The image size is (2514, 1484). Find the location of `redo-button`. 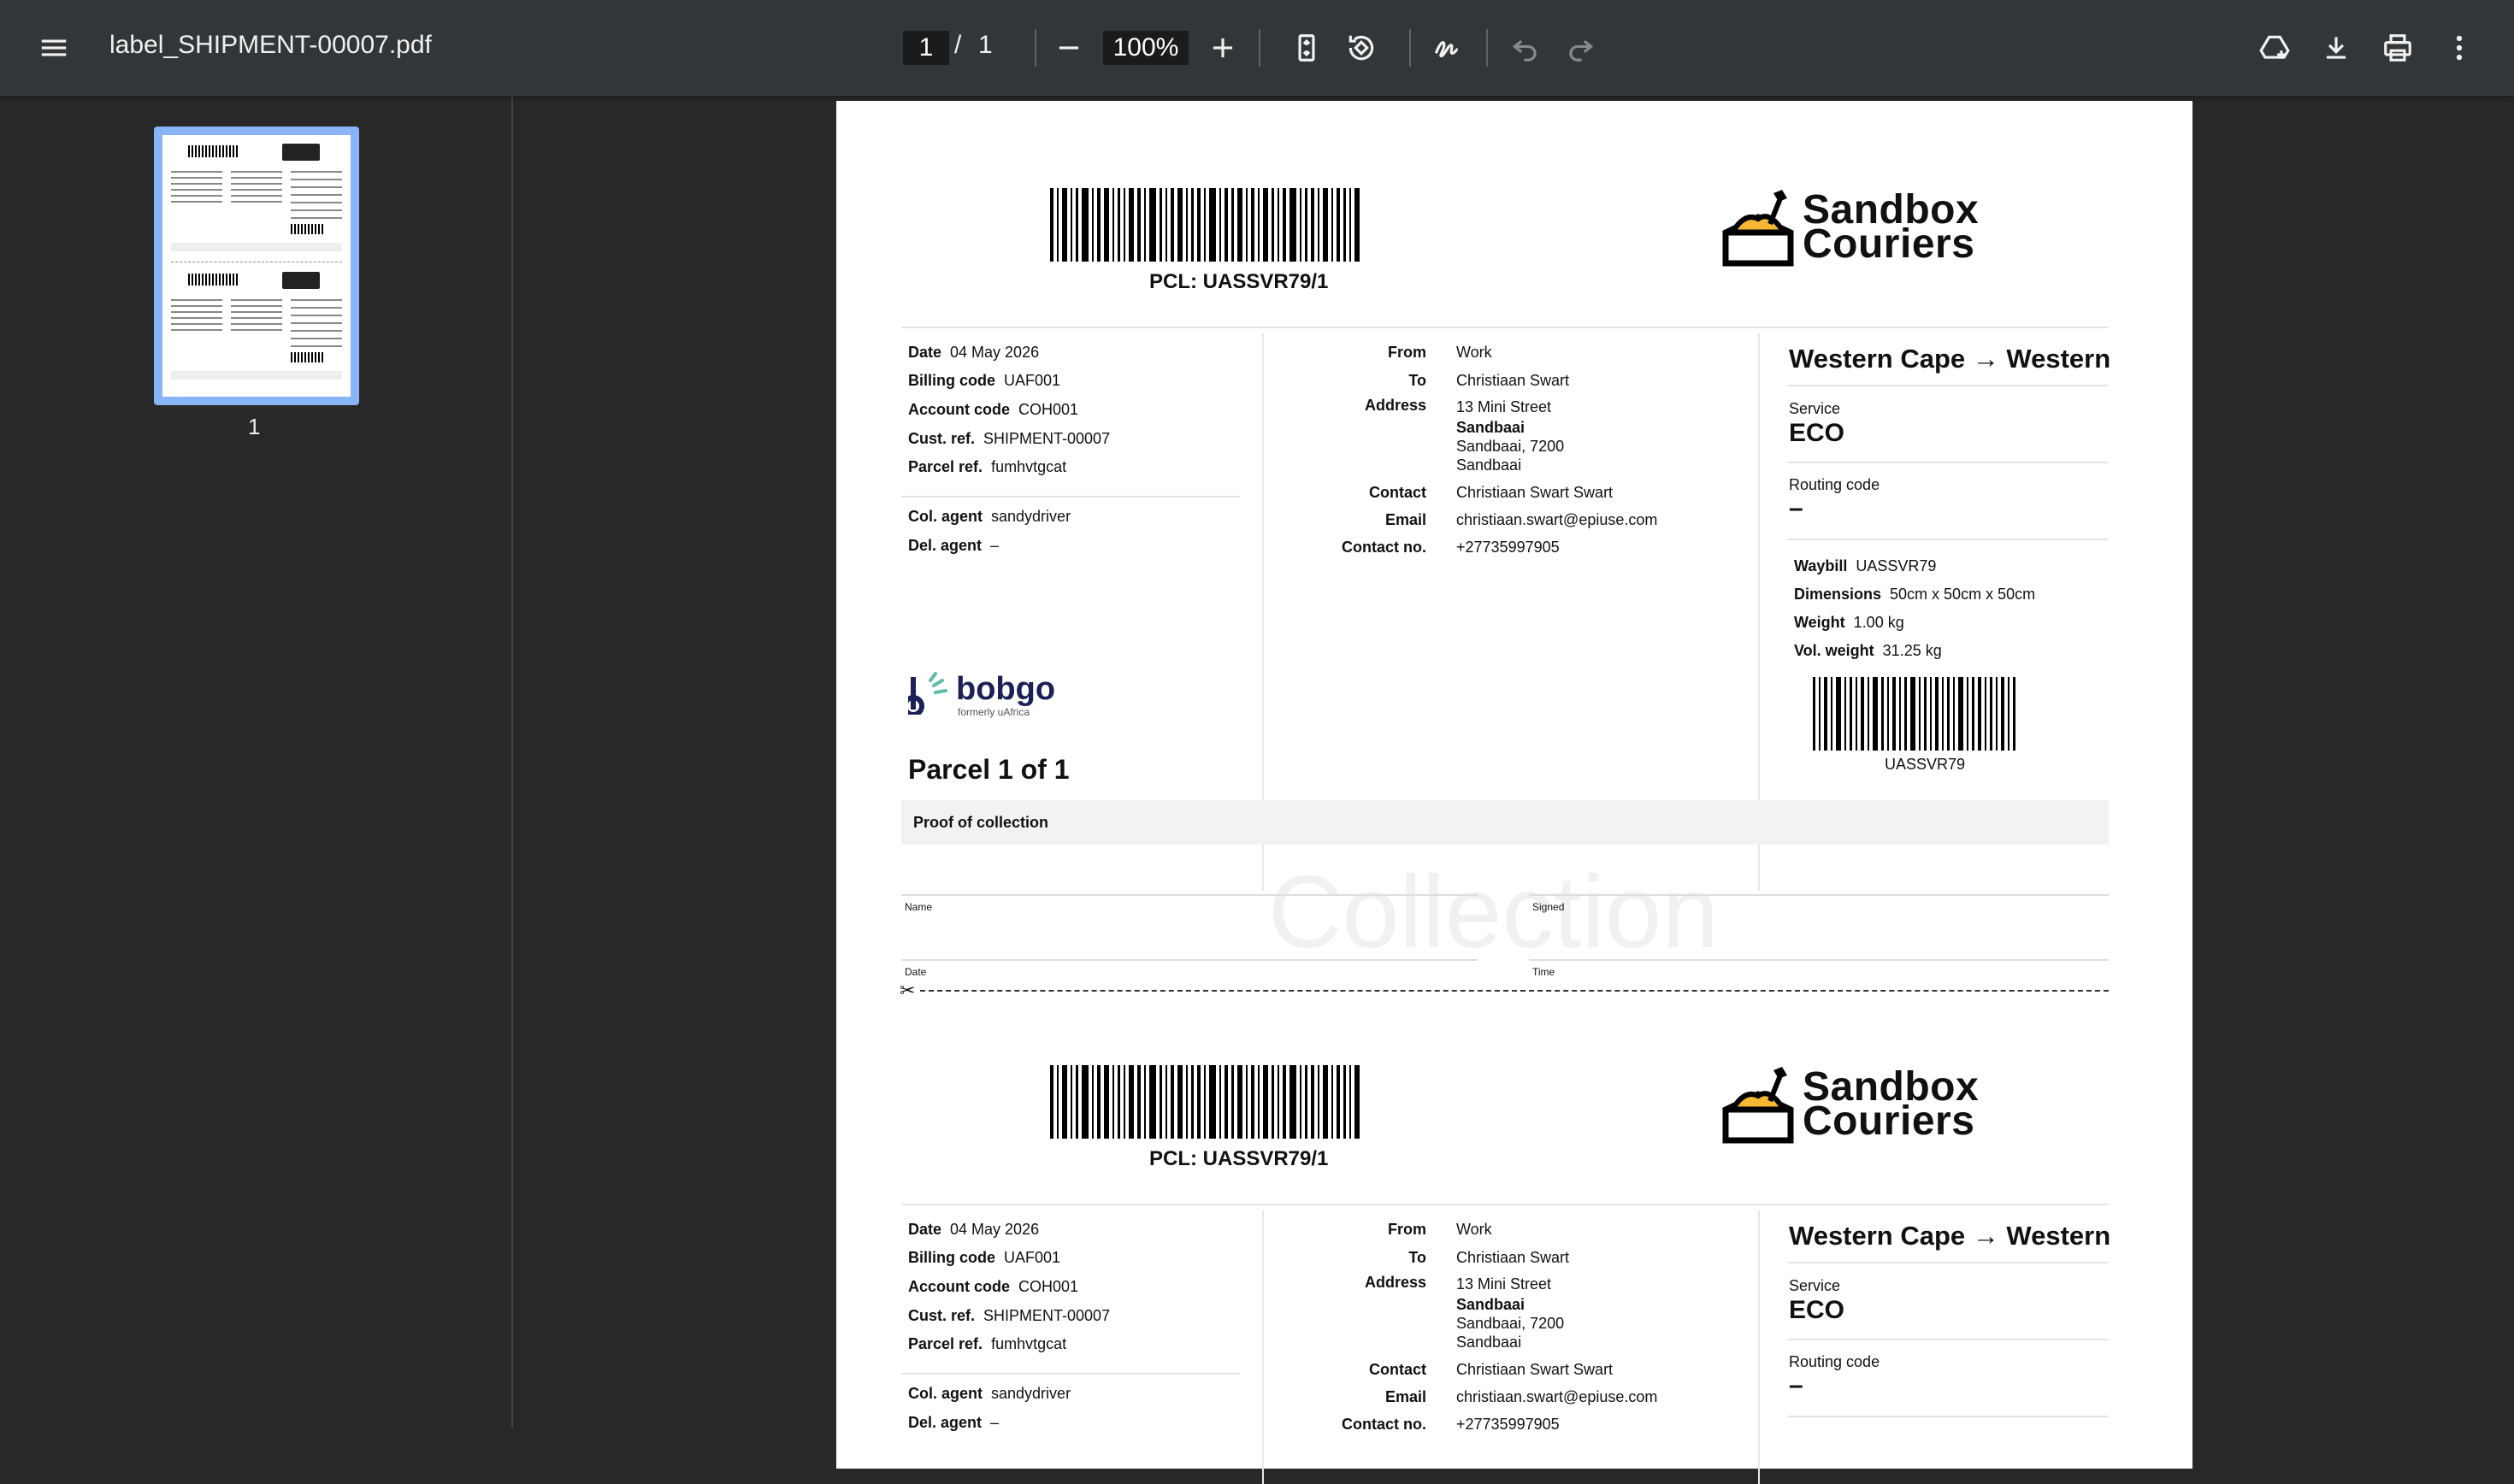

redo-button is located at coordinates (1581, 48).